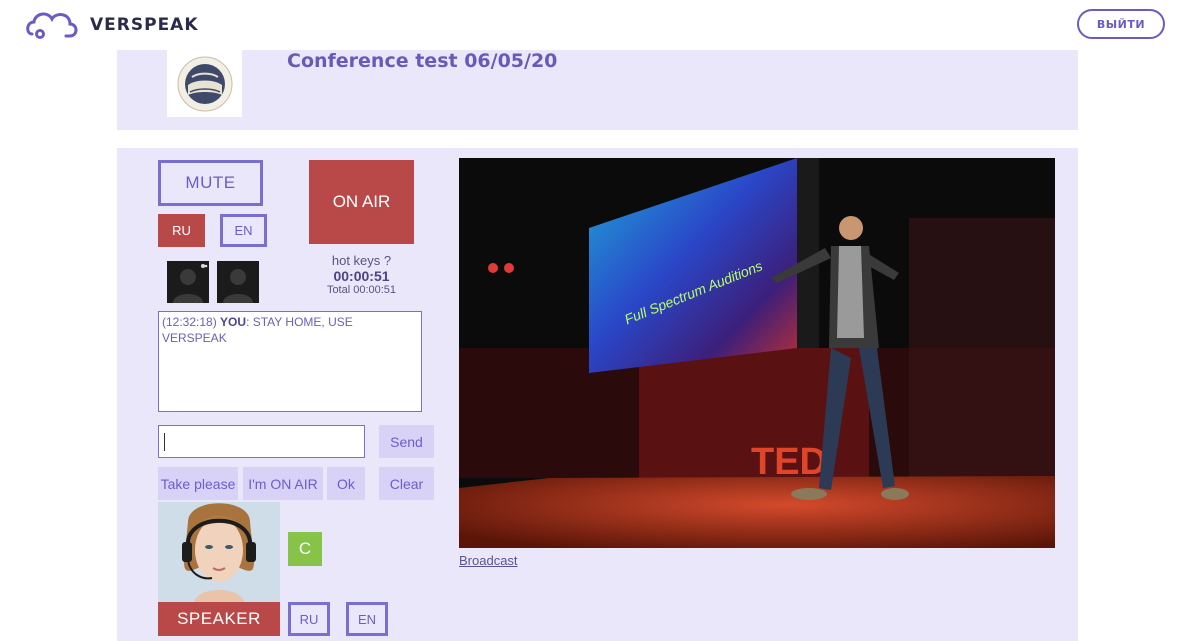 The image size is (1200, 641). Describe the element at coordinates (305, 549) in the screenshot. I see `speaker-status-badge: C` at that location.